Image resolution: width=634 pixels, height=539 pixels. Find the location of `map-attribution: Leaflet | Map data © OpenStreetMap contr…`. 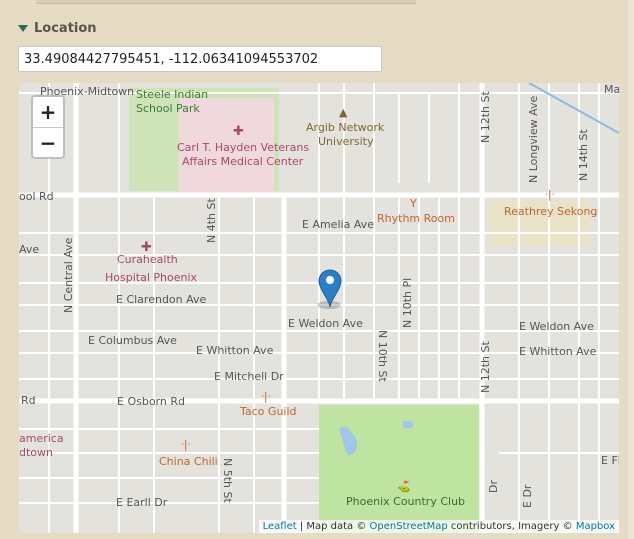

map-attribution: Leaflet | Map data © OpenStreetMap contr… is located at coordinates (438, 526).